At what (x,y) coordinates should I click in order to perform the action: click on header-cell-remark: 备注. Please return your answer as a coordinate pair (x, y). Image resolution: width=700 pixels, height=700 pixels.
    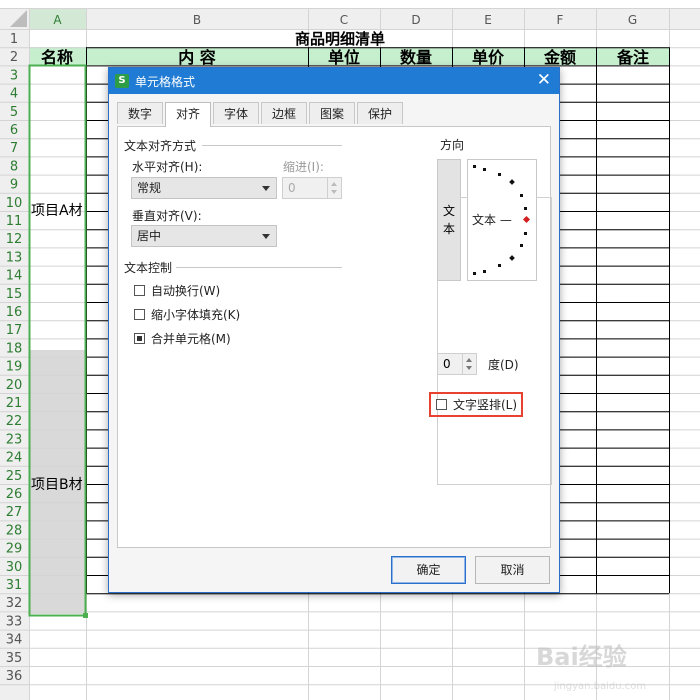
    Looking at the image, I should click on (632, 57).